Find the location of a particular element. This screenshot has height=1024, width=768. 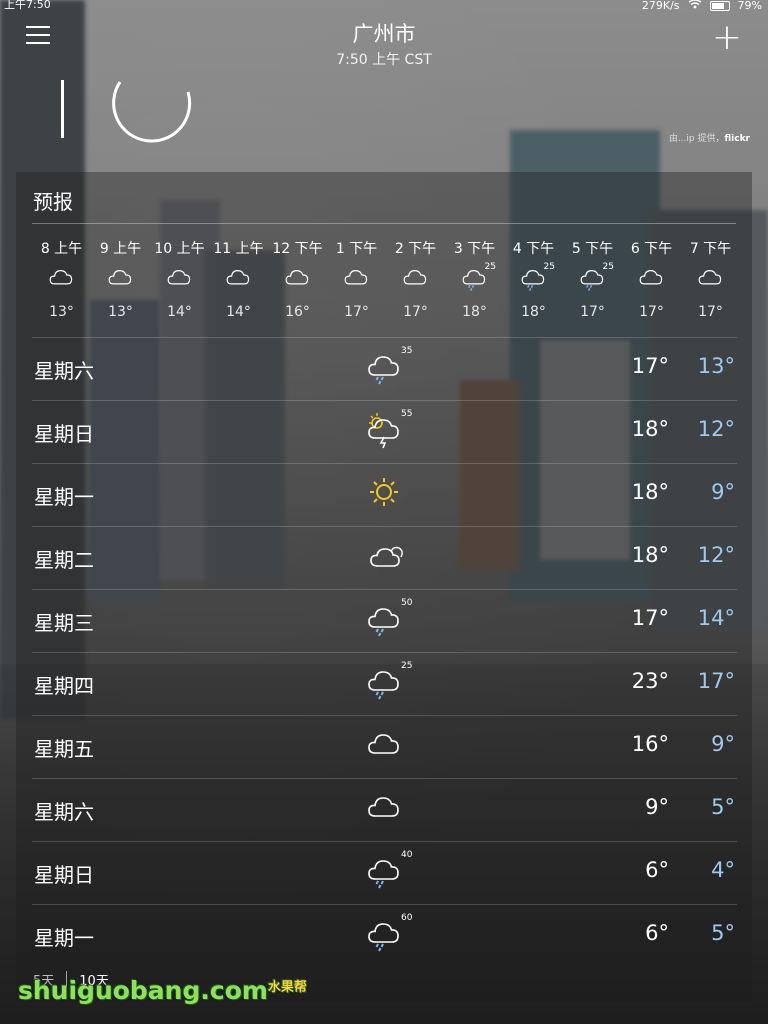

hourly-item: 12 下午 16° is located at coordinates (297, 279).